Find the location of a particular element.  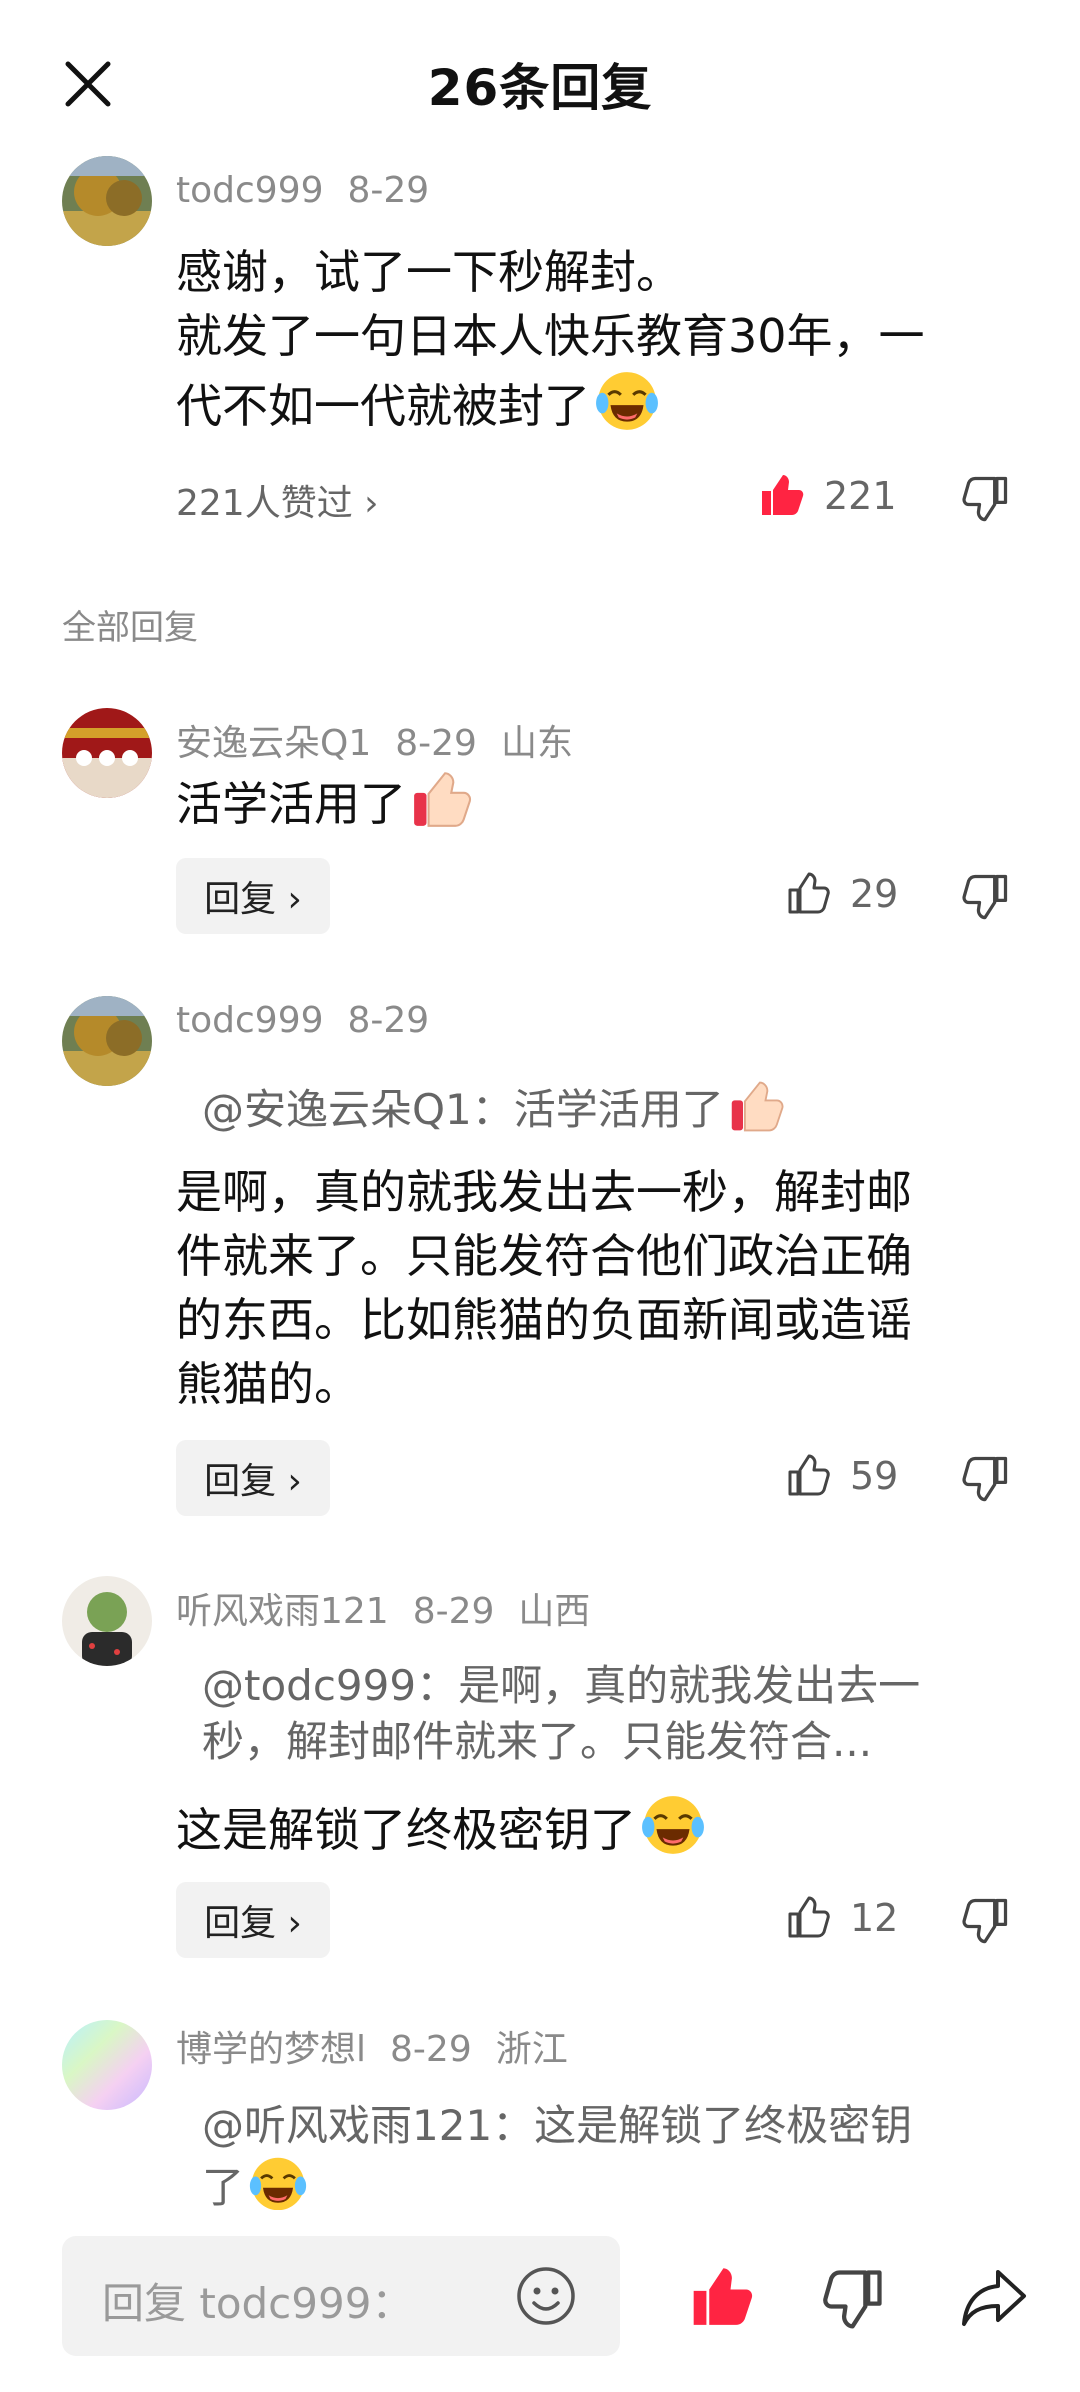

smile-icon is located at coordinates (546, 2296).